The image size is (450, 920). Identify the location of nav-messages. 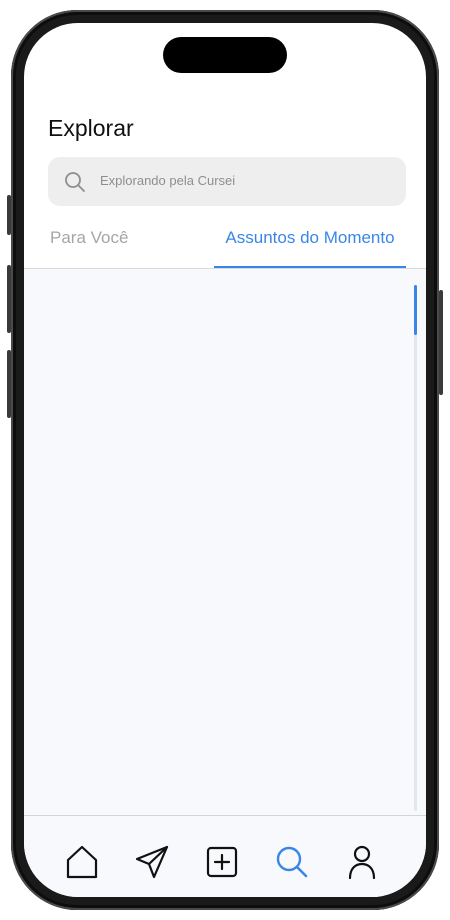
(152, 862).